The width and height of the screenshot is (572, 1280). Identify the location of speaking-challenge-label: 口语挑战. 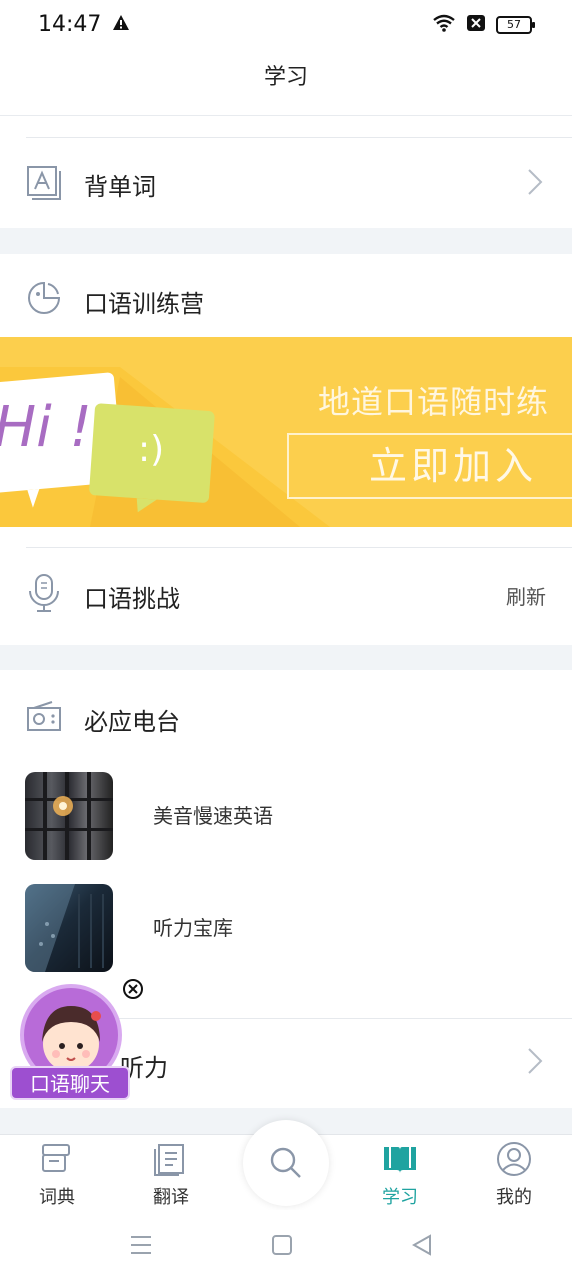
(132, 599).